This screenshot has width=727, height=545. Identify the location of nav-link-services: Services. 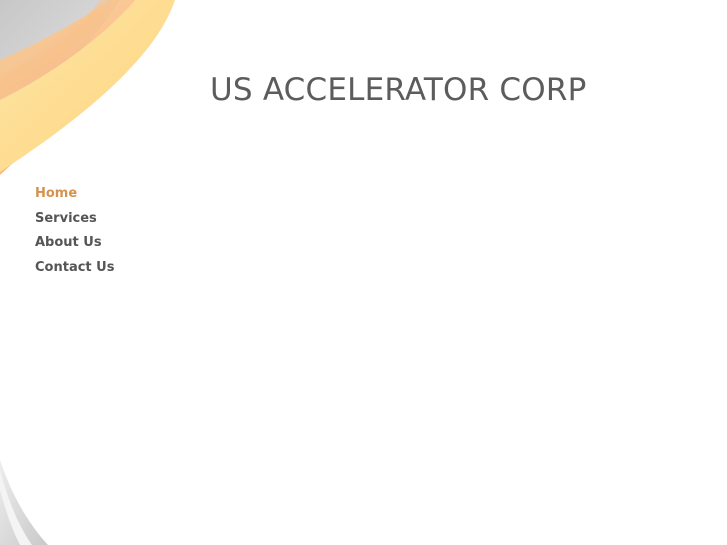
(66, 218).